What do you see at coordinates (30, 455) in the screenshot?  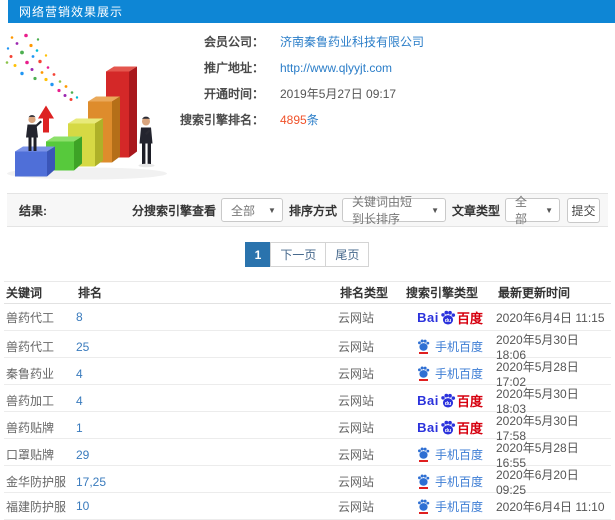 I see `keyword-cell: 口罩贴牌` at bounding box center [30, 455].